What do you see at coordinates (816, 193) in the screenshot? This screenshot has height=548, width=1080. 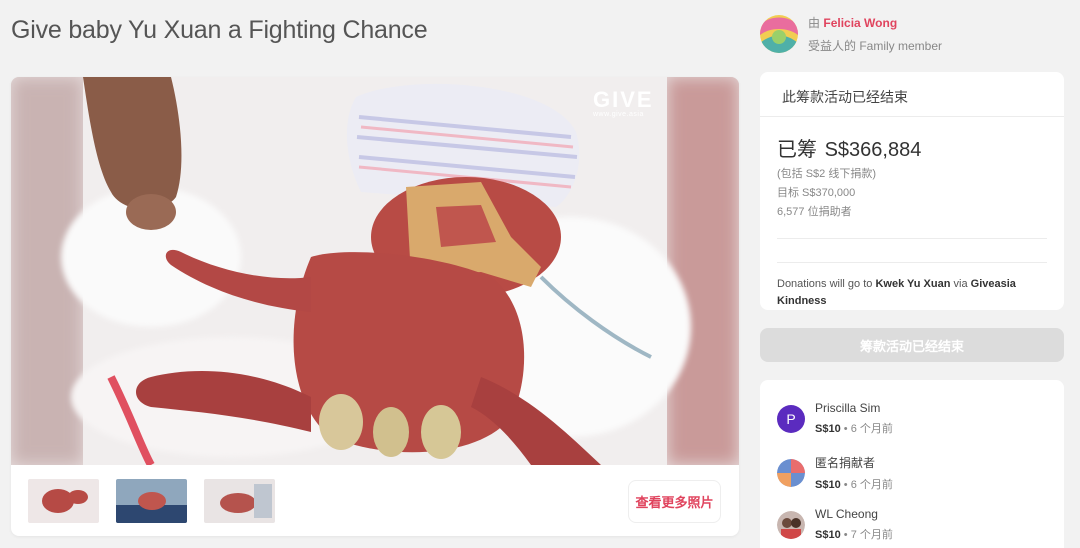 I see `goal-amount: 目标 S$370,000` at bounding box center [816, 193].